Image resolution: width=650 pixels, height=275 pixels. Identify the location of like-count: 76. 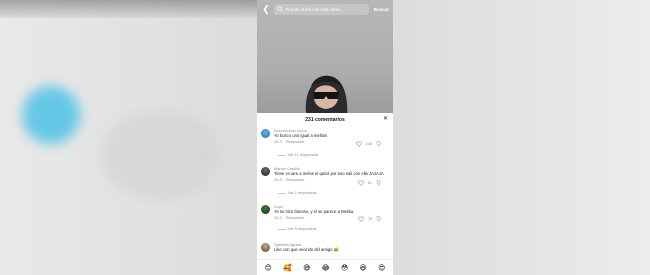
(369, 219).